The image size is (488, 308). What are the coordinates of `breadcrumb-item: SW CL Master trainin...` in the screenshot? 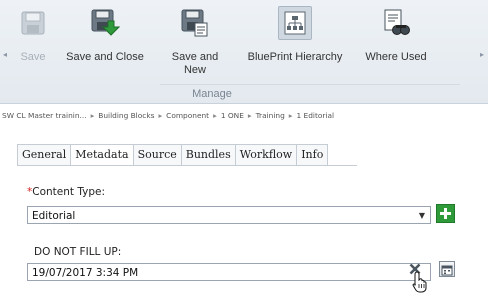 It's located at (44, 115).